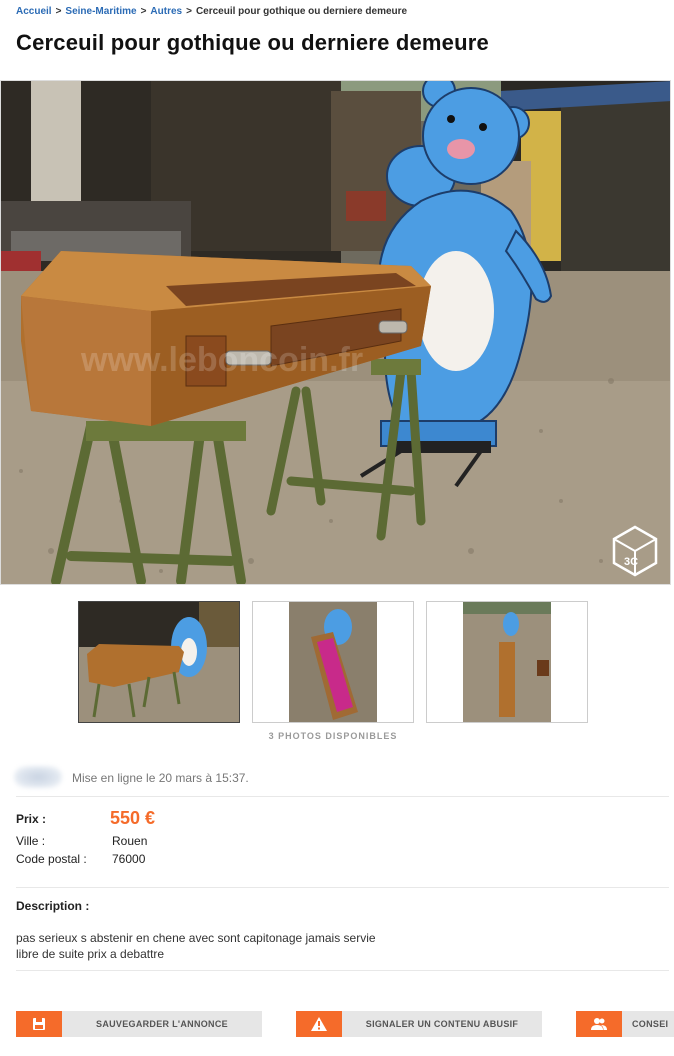  I want to click on breadcrumb-link-category: Autres, so click(166, 11).